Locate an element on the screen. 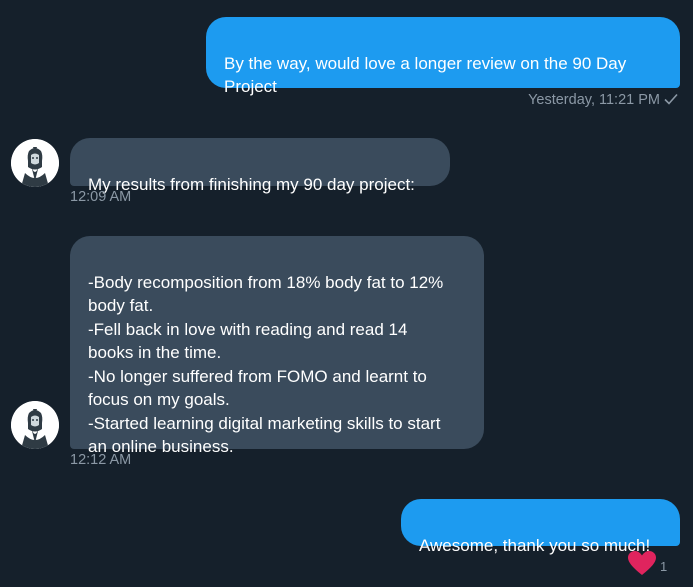 This screenshot has height=587, width=693. timestamp-text: 12:09 AM is located at coordinates (101, 197).